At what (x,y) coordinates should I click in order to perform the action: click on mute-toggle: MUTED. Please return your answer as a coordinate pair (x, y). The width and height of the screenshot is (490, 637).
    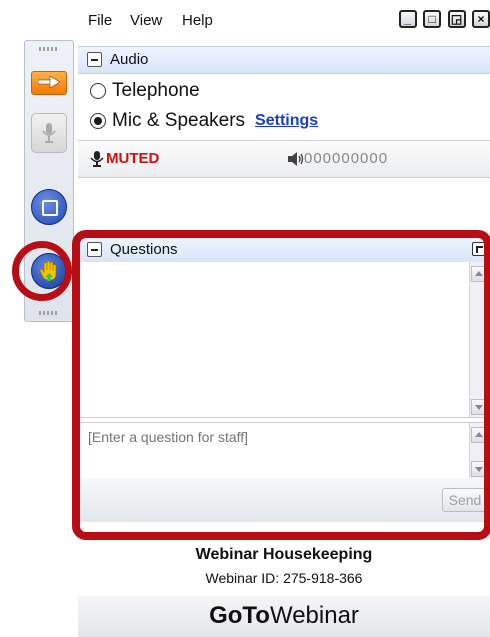
    Looking at the image, I should click on (124, 158).